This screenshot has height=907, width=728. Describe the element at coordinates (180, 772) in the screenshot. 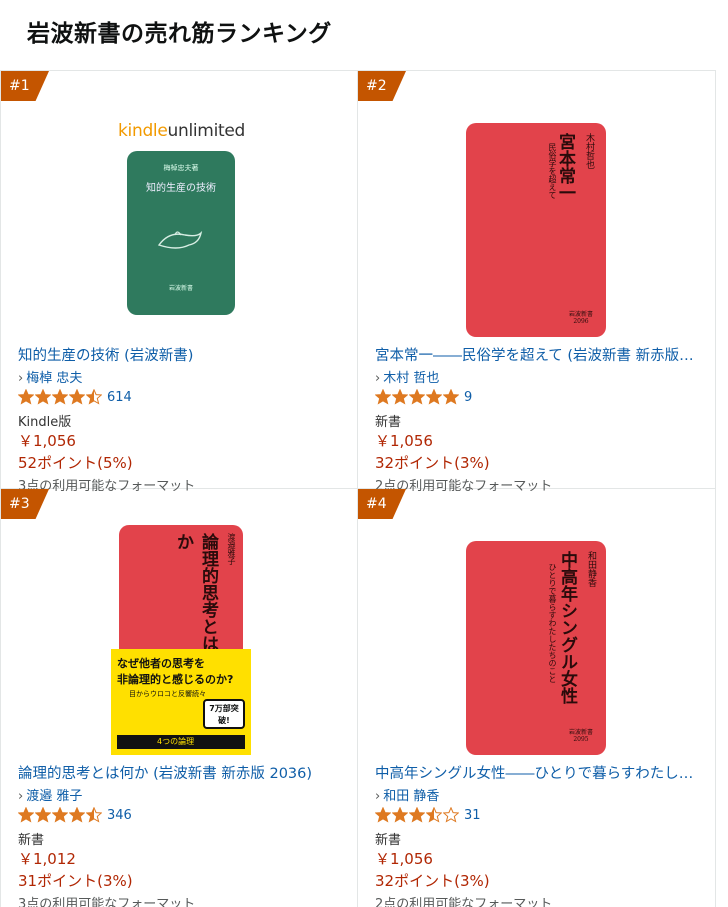

I see `product-title: 論理的思考とは何か (岩波新書 新赤版 2036)` at that location.